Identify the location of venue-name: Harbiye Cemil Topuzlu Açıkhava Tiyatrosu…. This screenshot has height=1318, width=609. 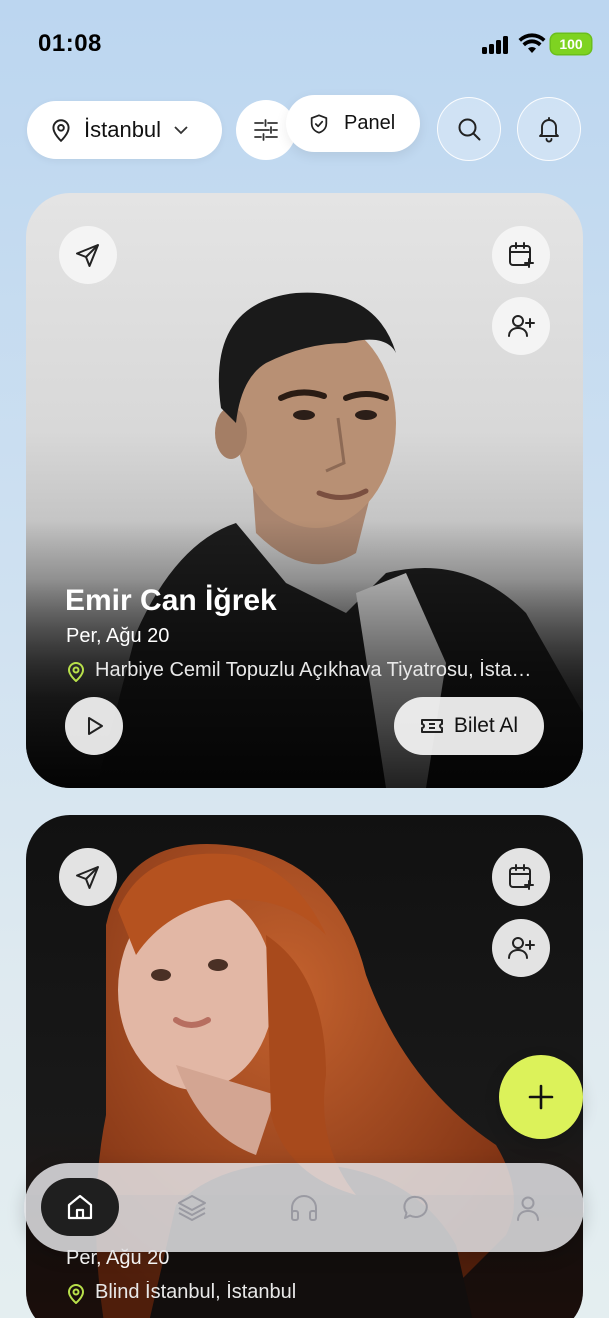
(315, 670).